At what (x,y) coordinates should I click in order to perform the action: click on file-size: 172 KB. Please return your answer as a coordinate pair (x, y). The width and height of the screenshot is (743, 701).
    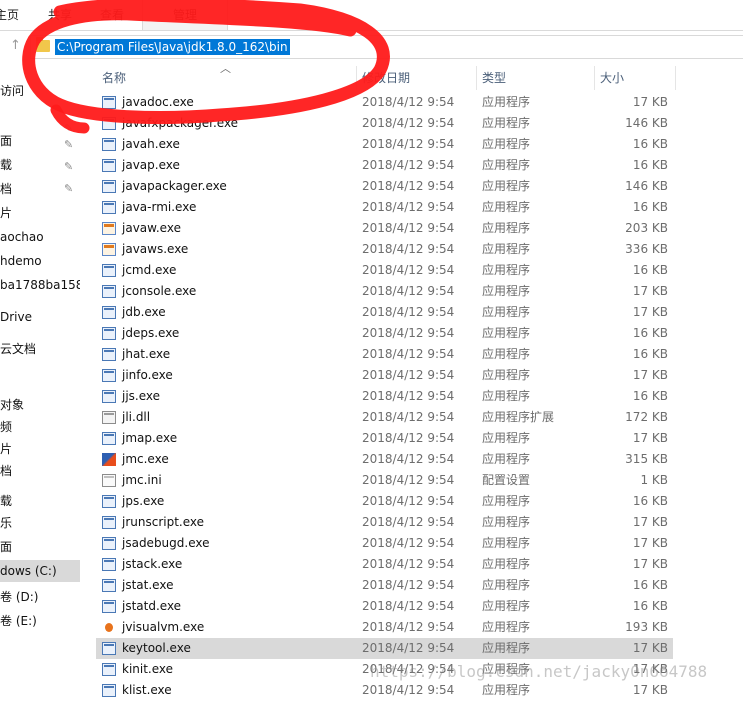
    Looking at the image, I should click on (646, 417).